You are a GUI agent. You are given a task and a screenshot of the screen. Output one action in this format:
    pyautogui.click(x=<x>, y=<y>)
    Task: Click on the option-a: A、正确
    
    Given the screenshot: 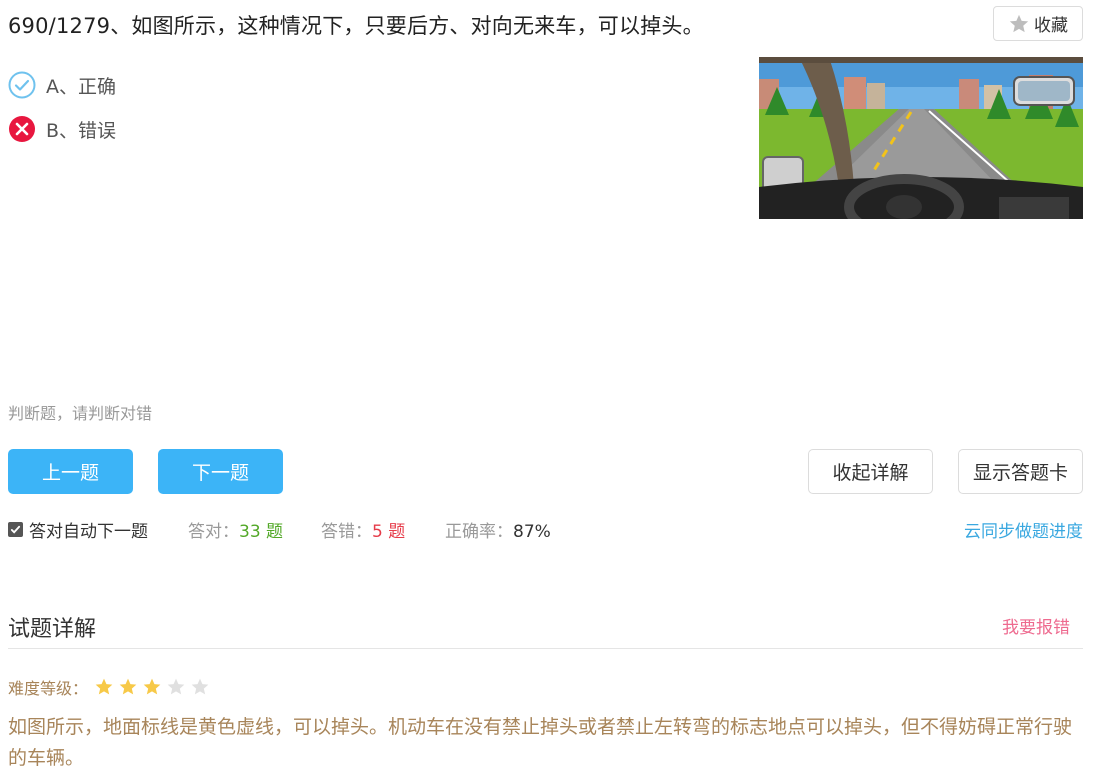 What is the action you would take?
    pyautogui.click(x=62, y=85)
    